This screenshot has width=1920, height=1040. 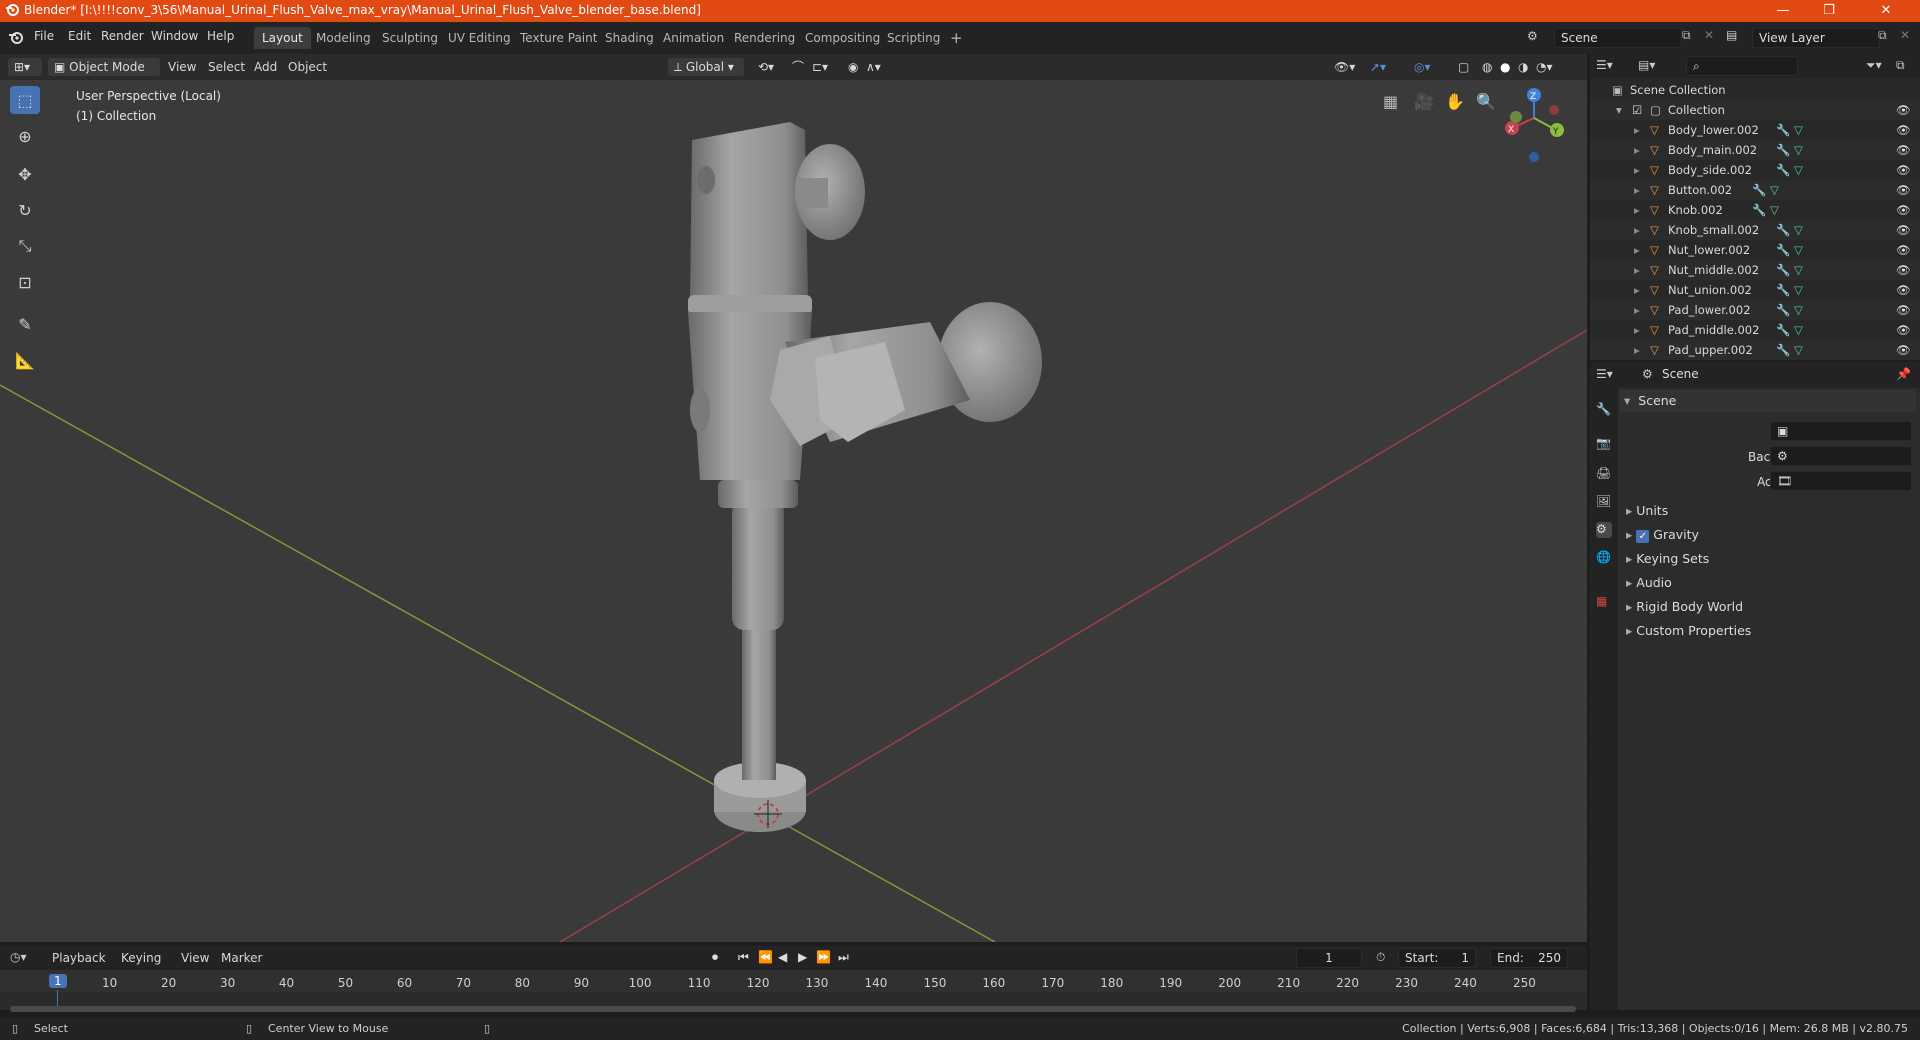 What do you see at coordinates (1487, 67) in the screenshot?
I see `wireframe-shading-icon: ◍` at bounding box center [1487, 67].